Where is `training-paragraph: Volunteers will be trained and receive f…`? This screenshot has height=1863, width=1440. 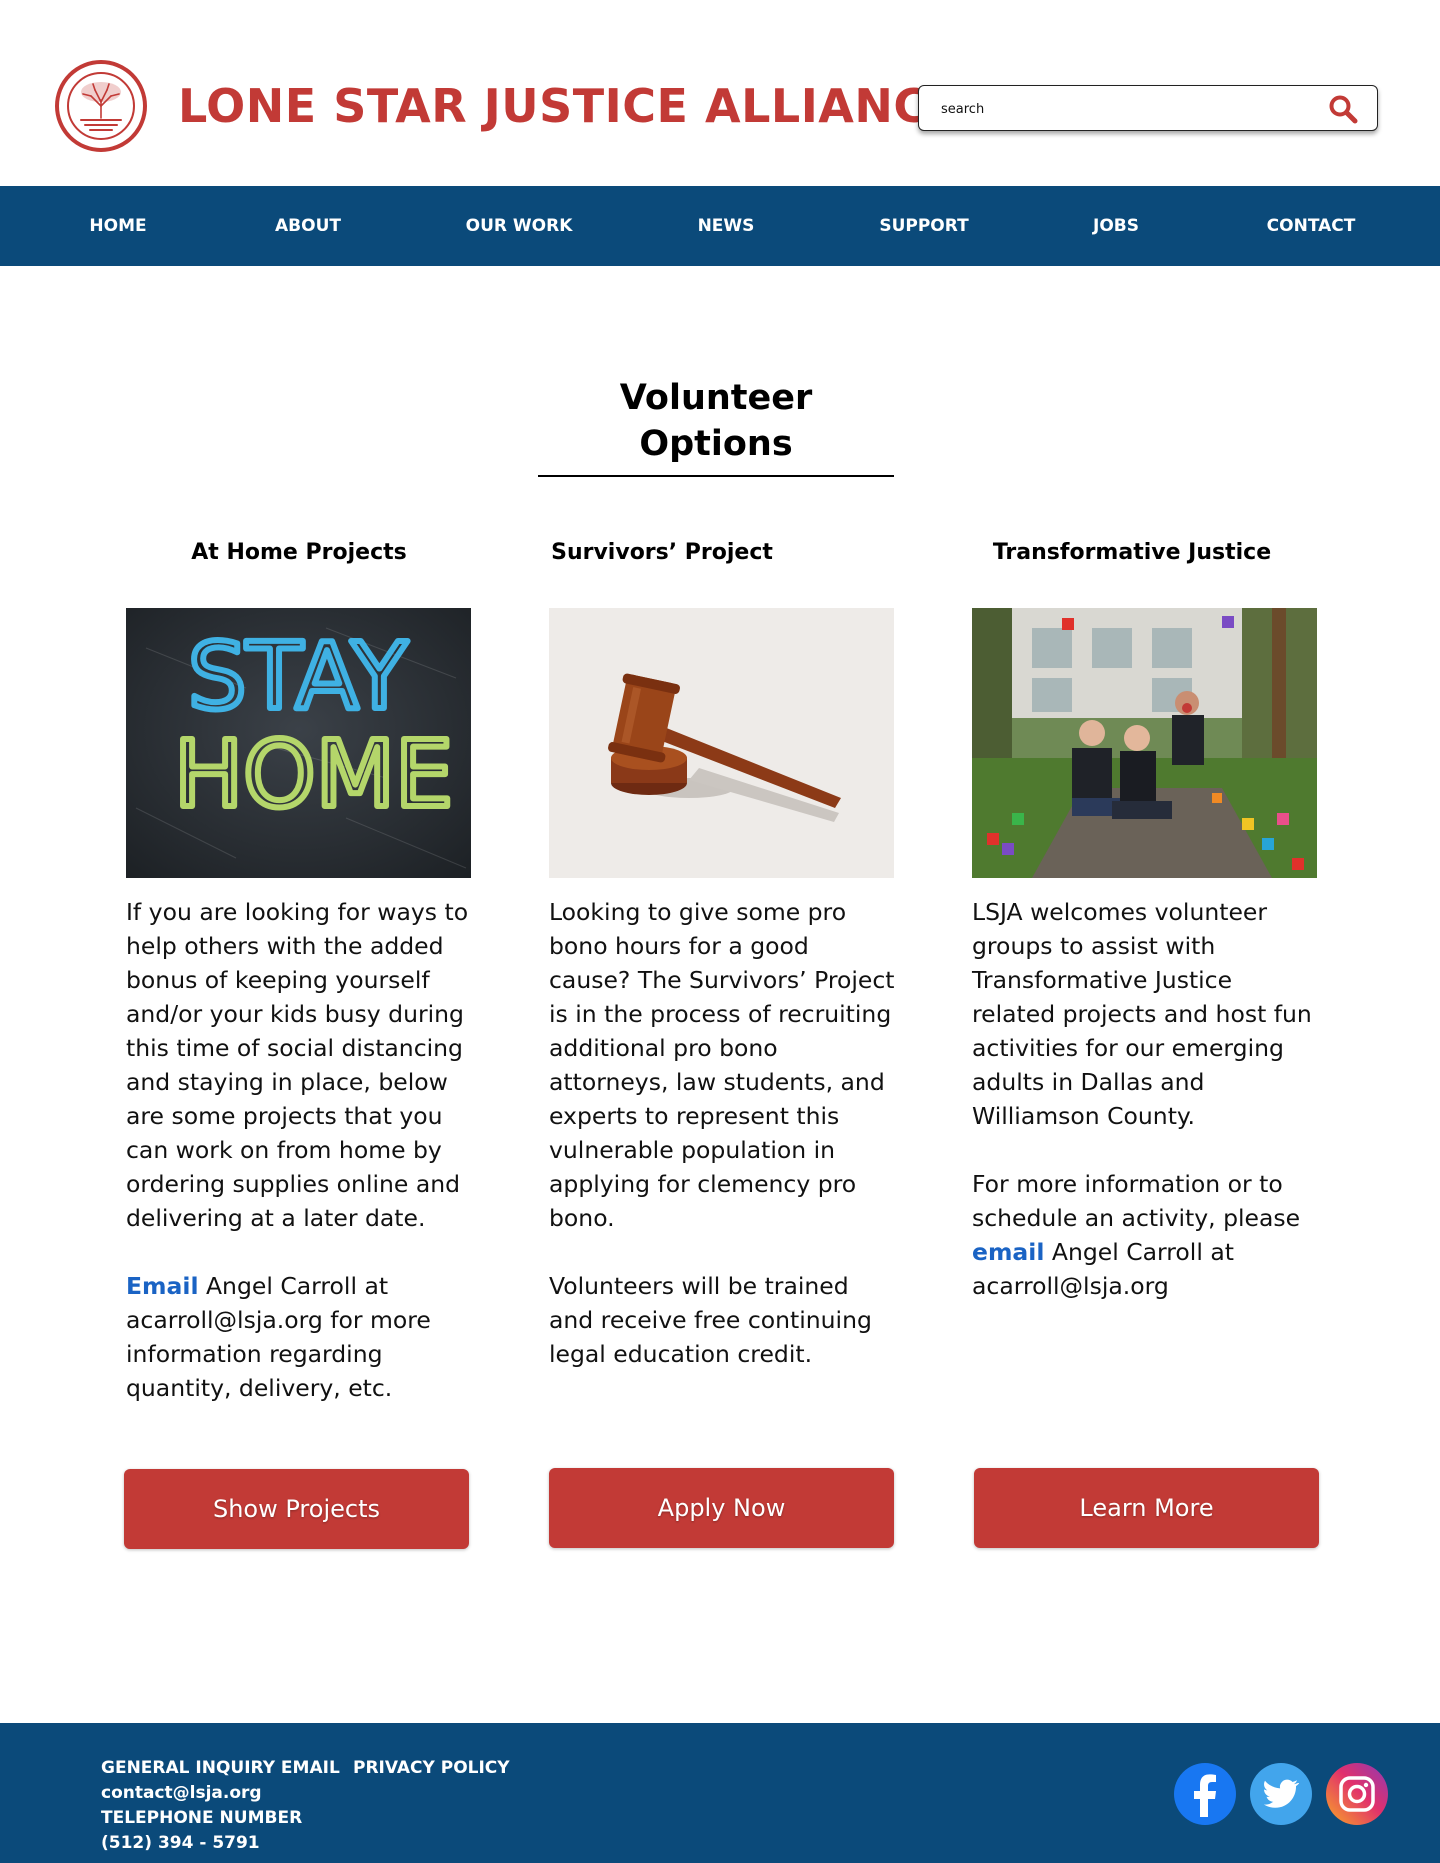
training-paragraph: Volunteers will be trained and receive f… is located at coordinates (710, 1320).